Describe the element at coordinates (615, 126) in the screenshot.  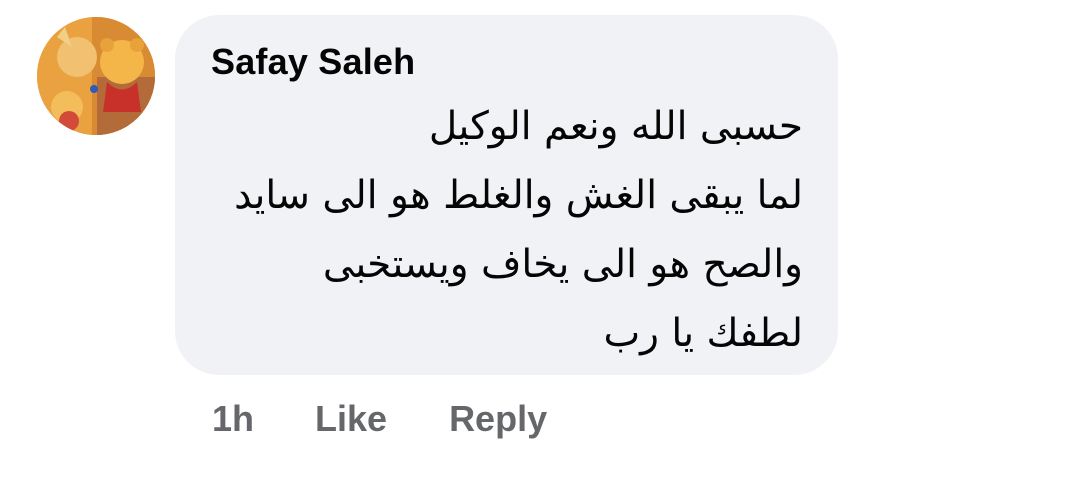
I see `comment-line: حسبى الله ونعم الوكيل` at that location.